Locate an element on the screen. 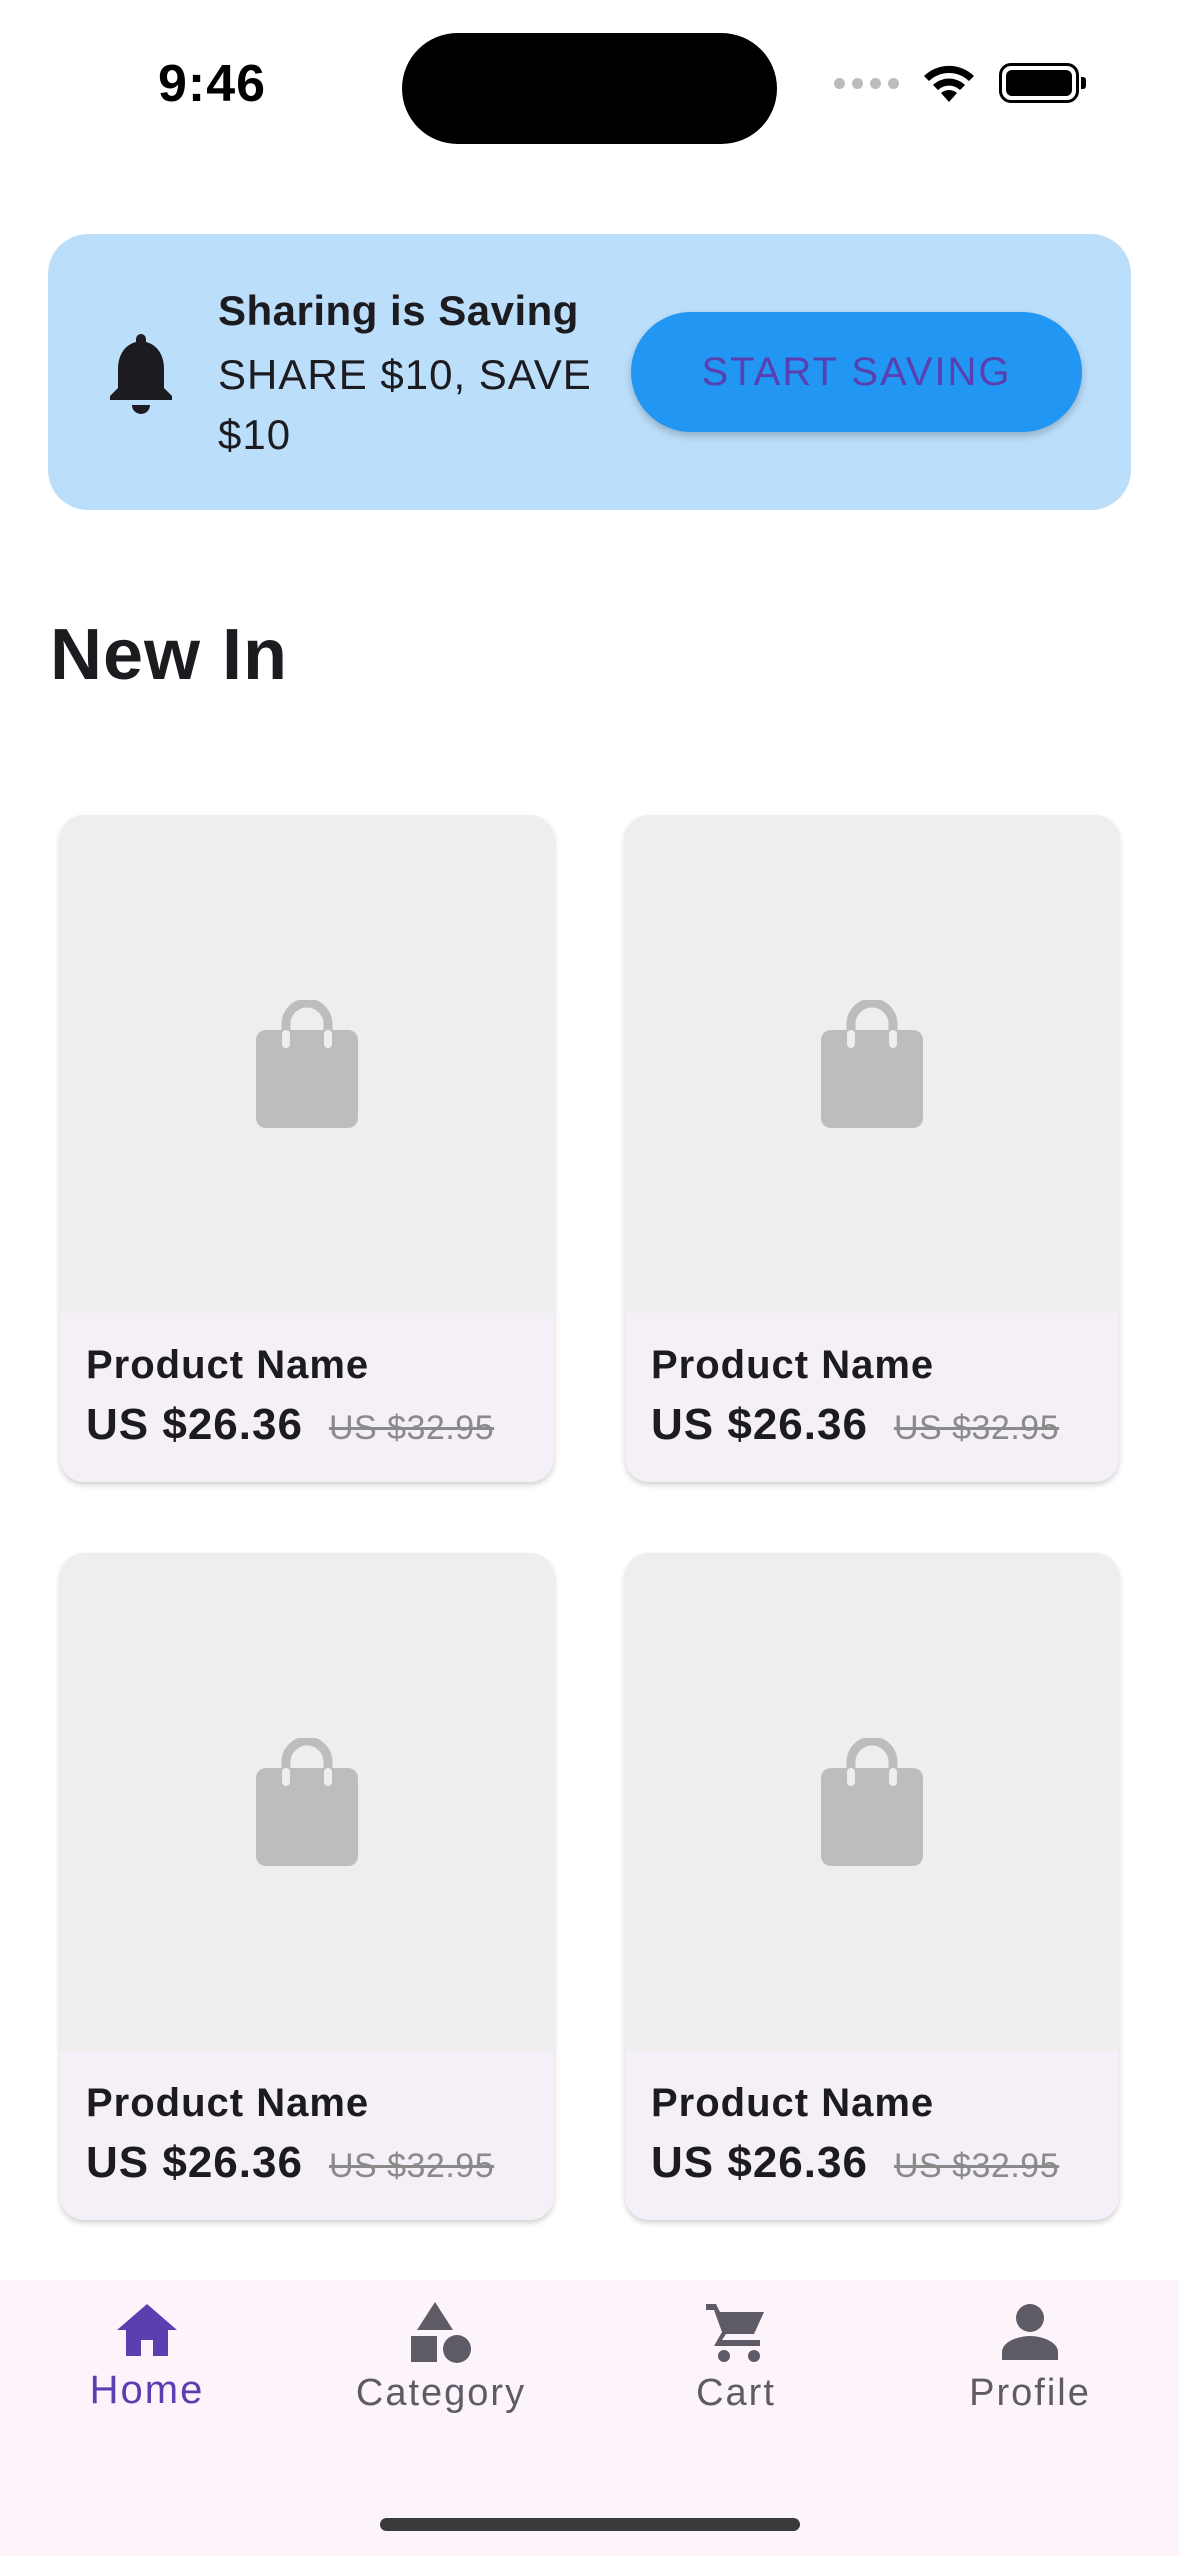 The height and width of the screenshot is (2556, 1179). nav-item-home: Home is located at coordinates (147, 2380).